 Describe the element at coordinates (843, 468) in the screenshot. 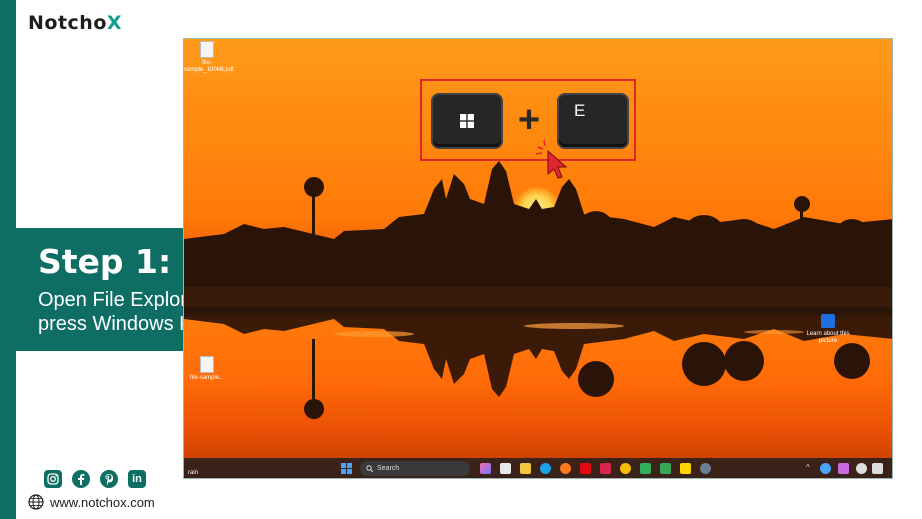

I see `microphone-icon` at that location.